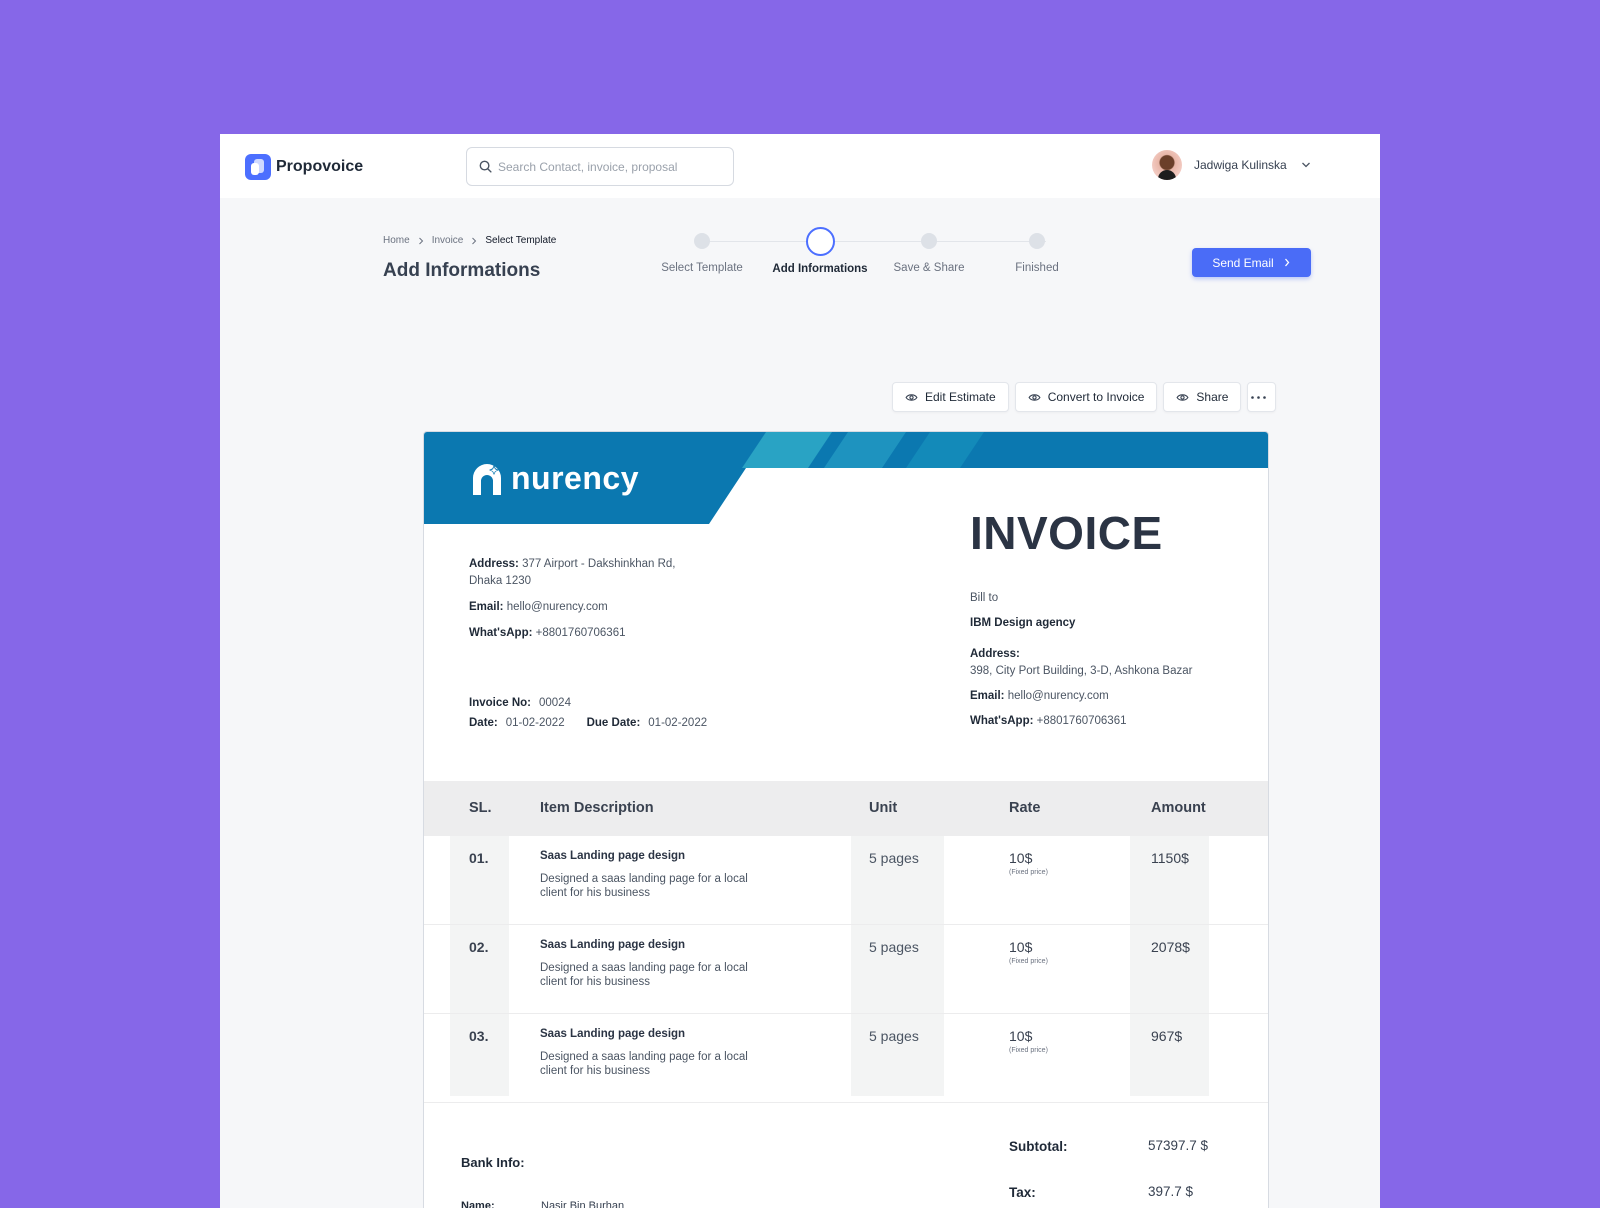 This screenshot has height=1208, width=1600. What do you see at coordinates (462, 270) in the screenshot?
I see `page-title: Add Informations` at bounding box center [462, 270].